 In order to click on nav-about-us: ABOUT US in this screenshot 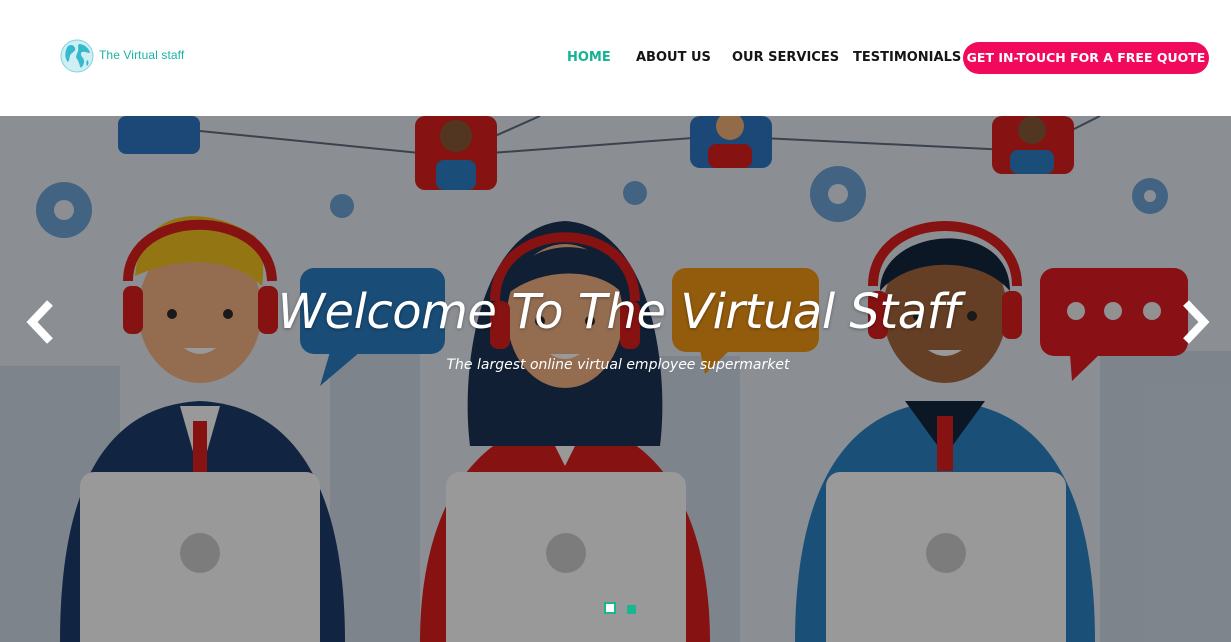, I will do `click(673, 58)`.